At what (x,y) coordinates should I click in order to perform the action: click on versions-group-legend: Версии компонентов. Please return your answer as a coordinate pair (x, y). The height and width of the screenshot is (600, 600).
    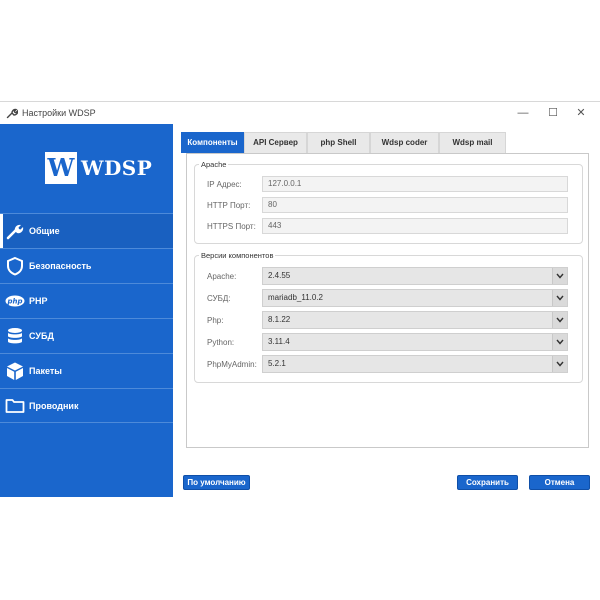
    Looking at the image, I should click on (237, 255).